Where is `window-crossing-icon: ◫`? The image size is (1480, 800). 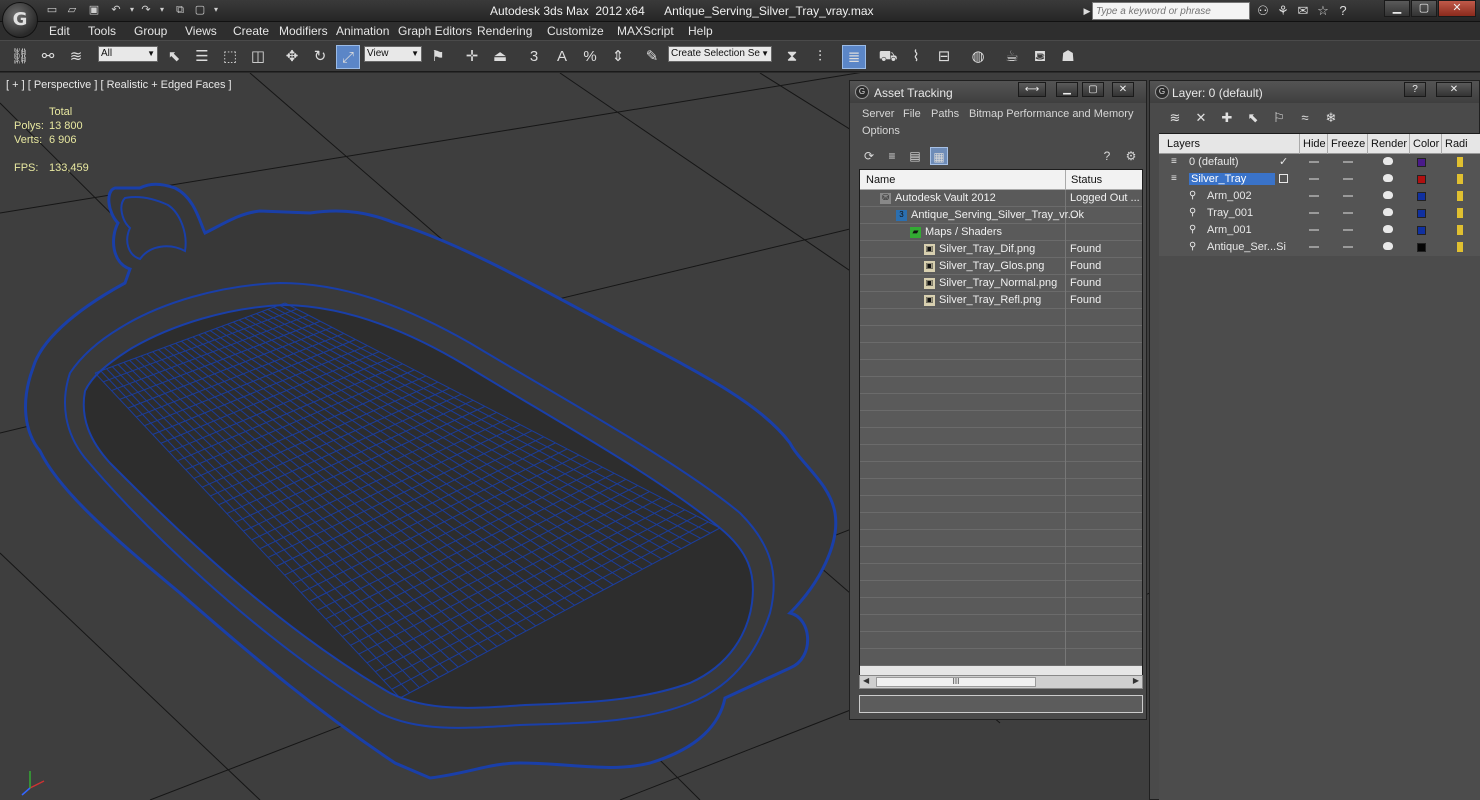 window-crossing-icon: ◫ is located at coordinates (258, 57).